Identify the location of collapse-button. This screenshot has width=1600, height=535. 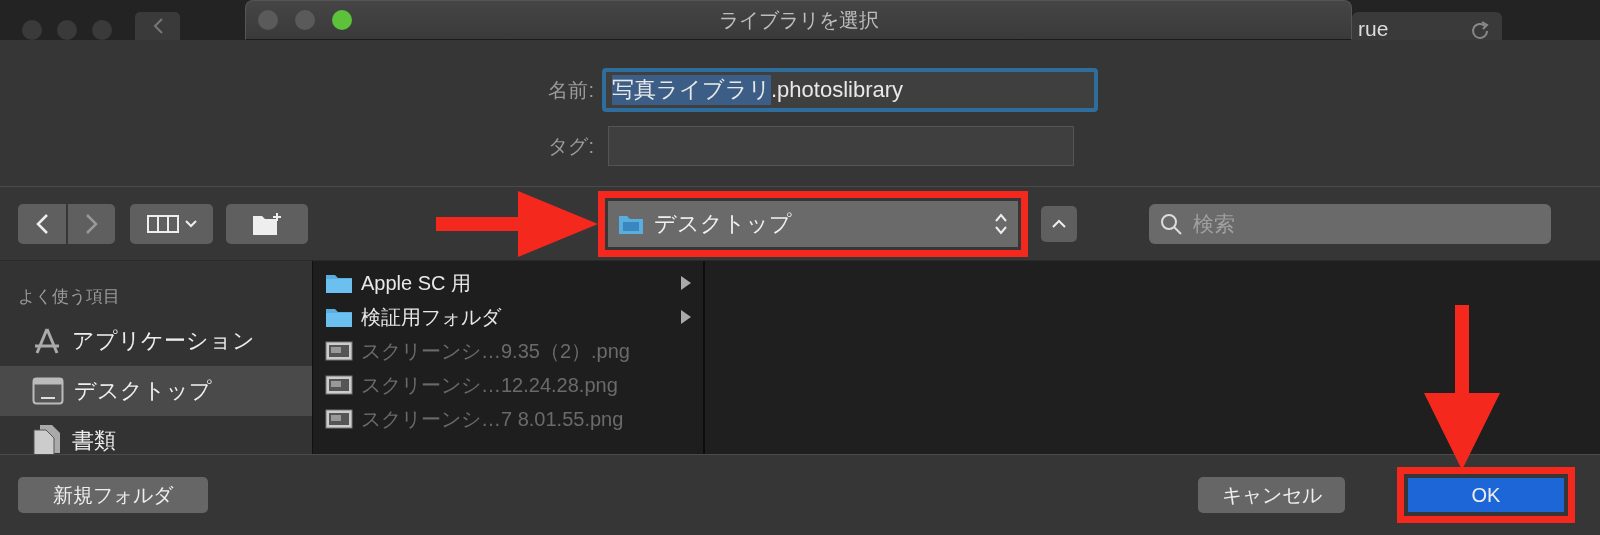
(1059, 223).